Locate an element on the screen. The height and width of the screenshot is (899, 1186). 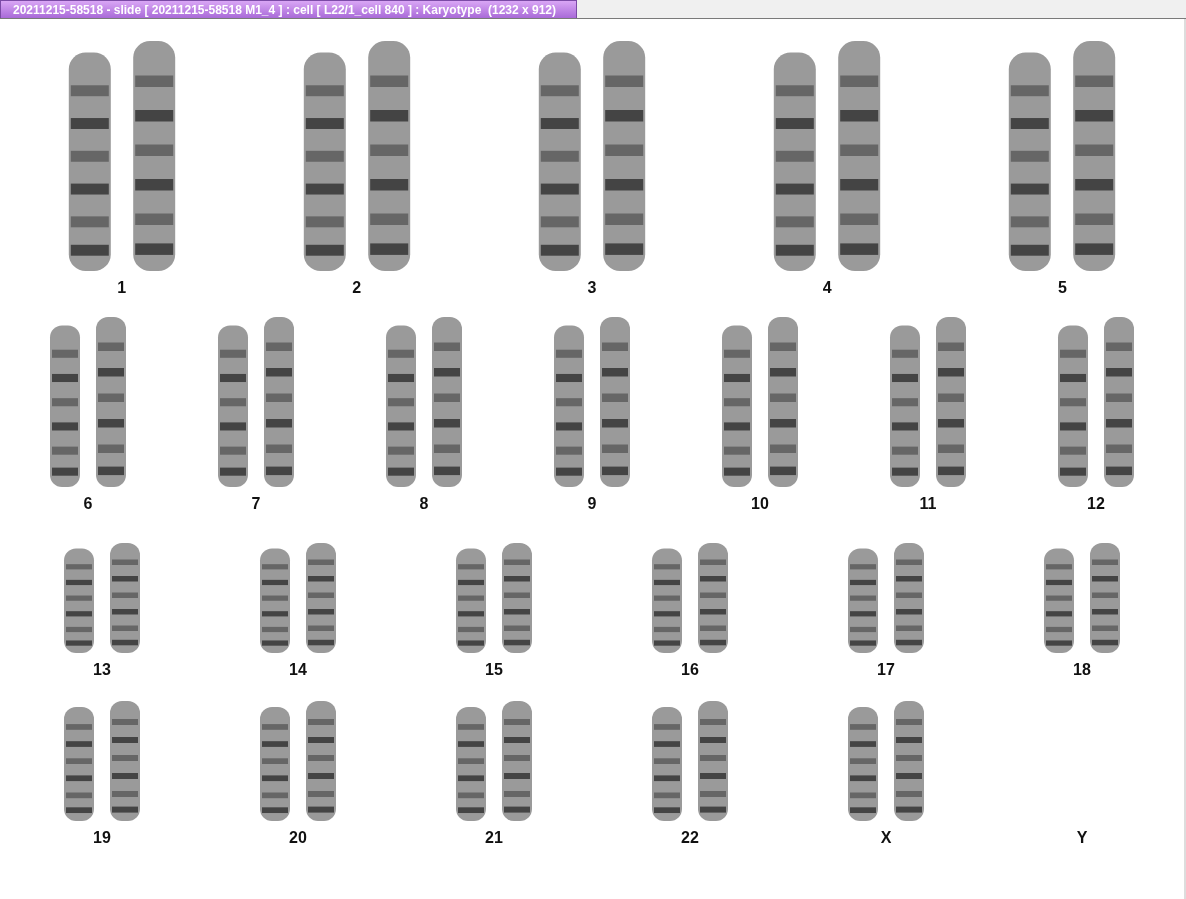
chromosome-label: 17 is located at coordinates (886, 670).